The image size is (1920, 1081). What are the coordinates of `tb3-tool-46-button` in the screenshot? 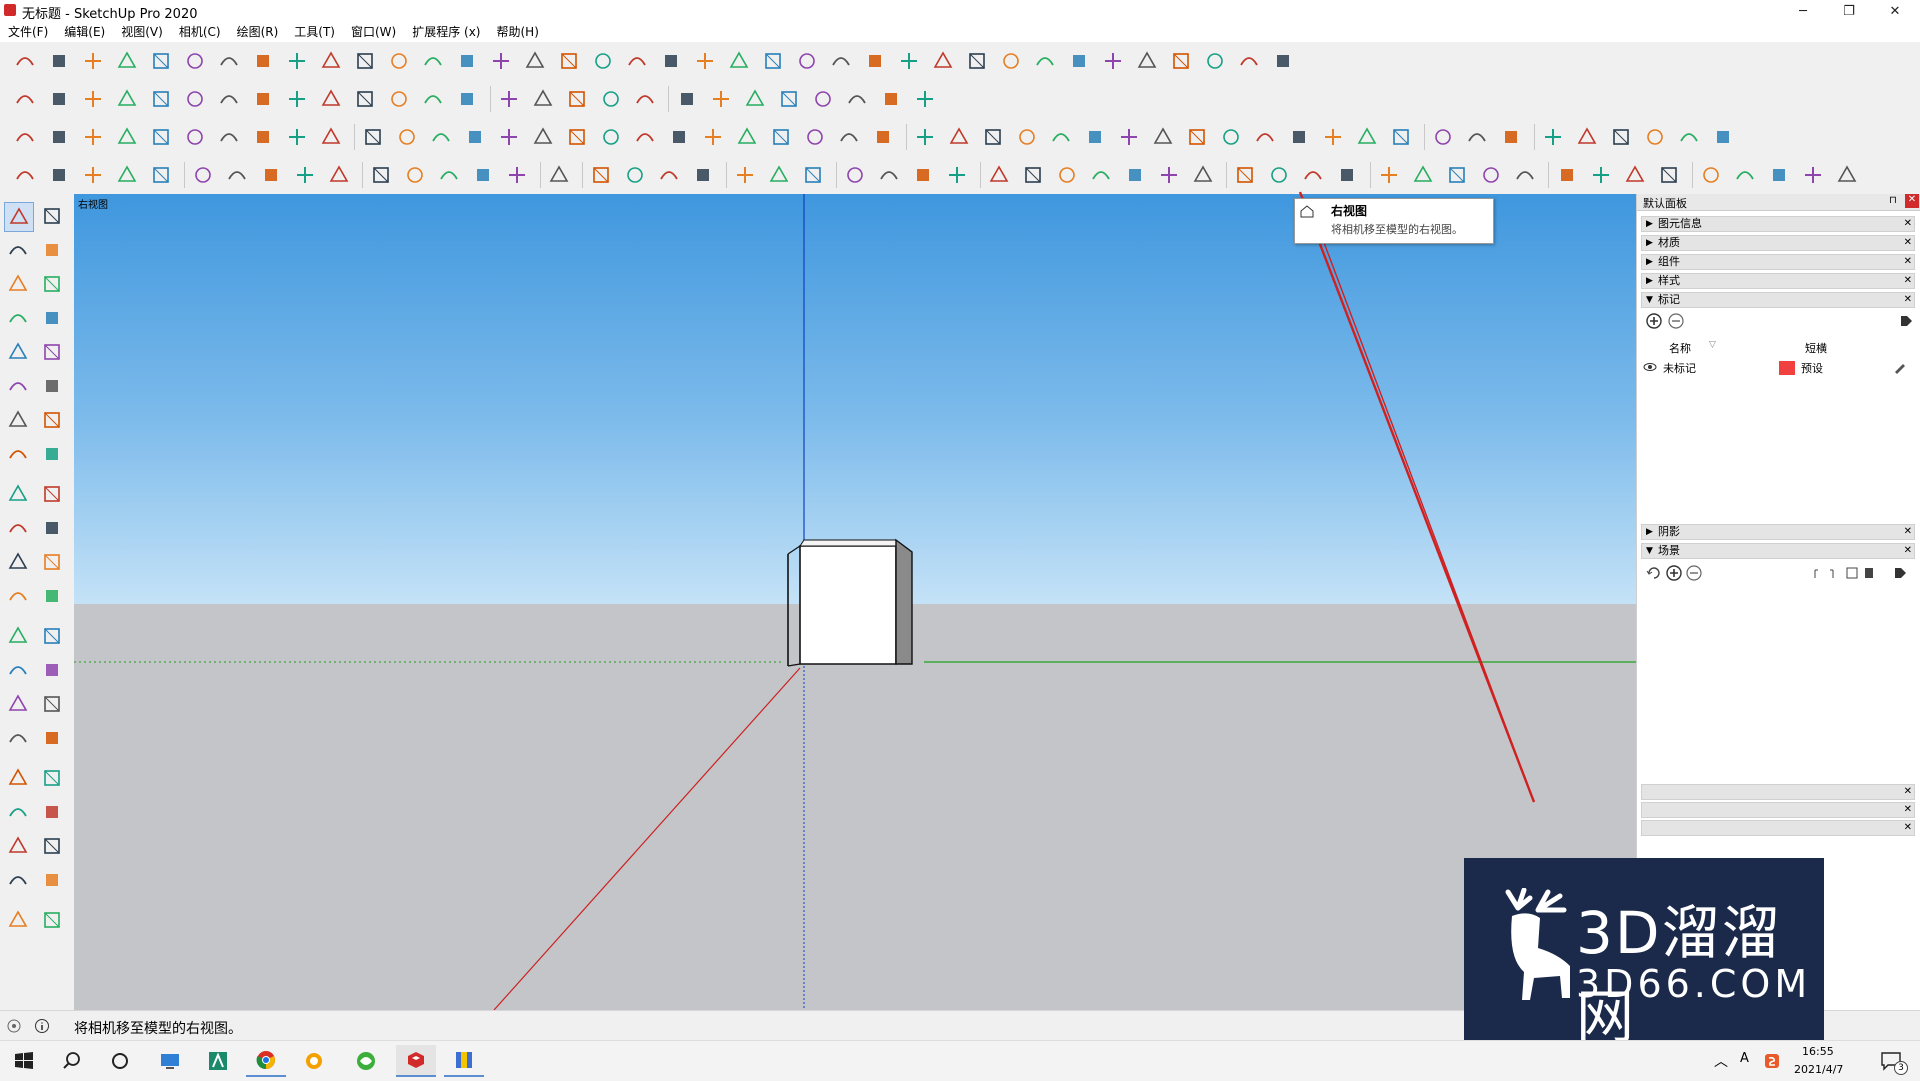 It's located at (1587, 137).